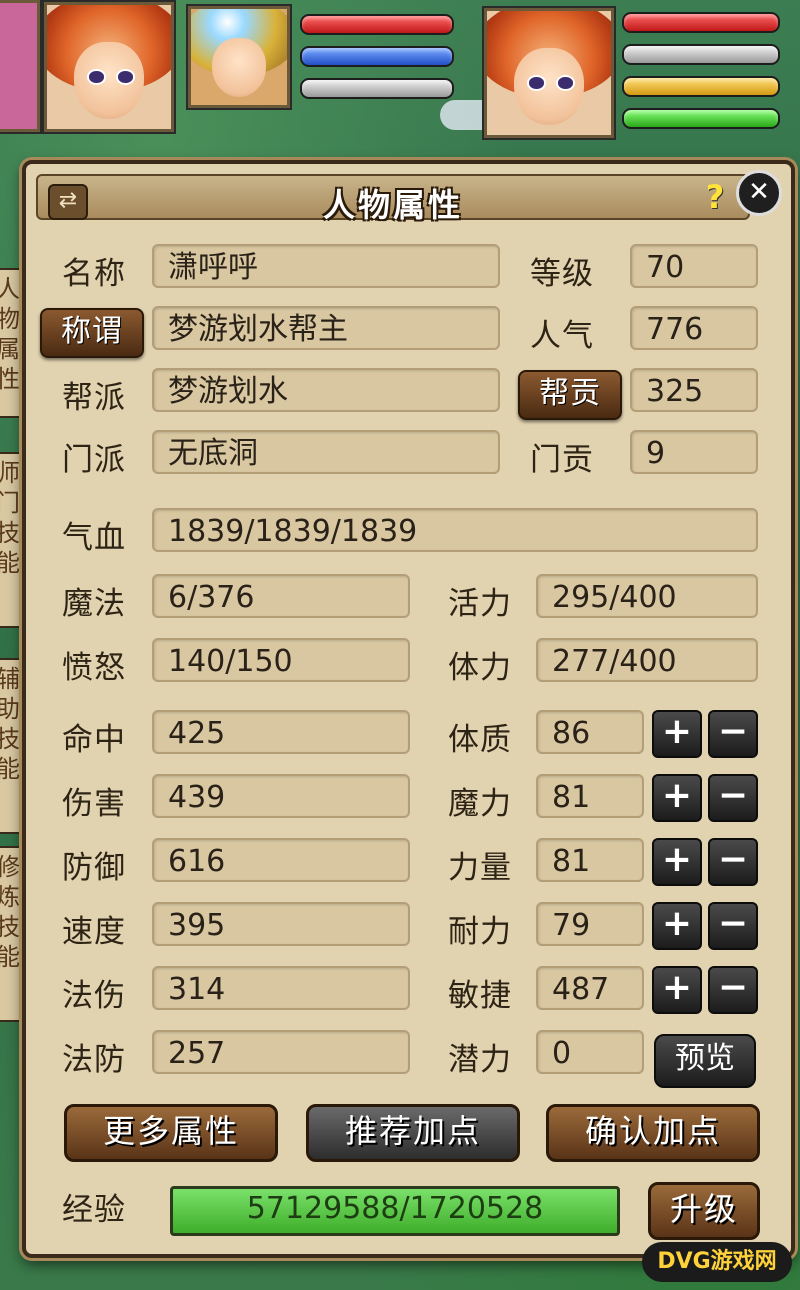 The height and width of the screenshot is (1290, 800). What do you see at coordinates (480, 668) in the screenshot?
I see `stamina-label: 体力` at bounding box center [480, 668].